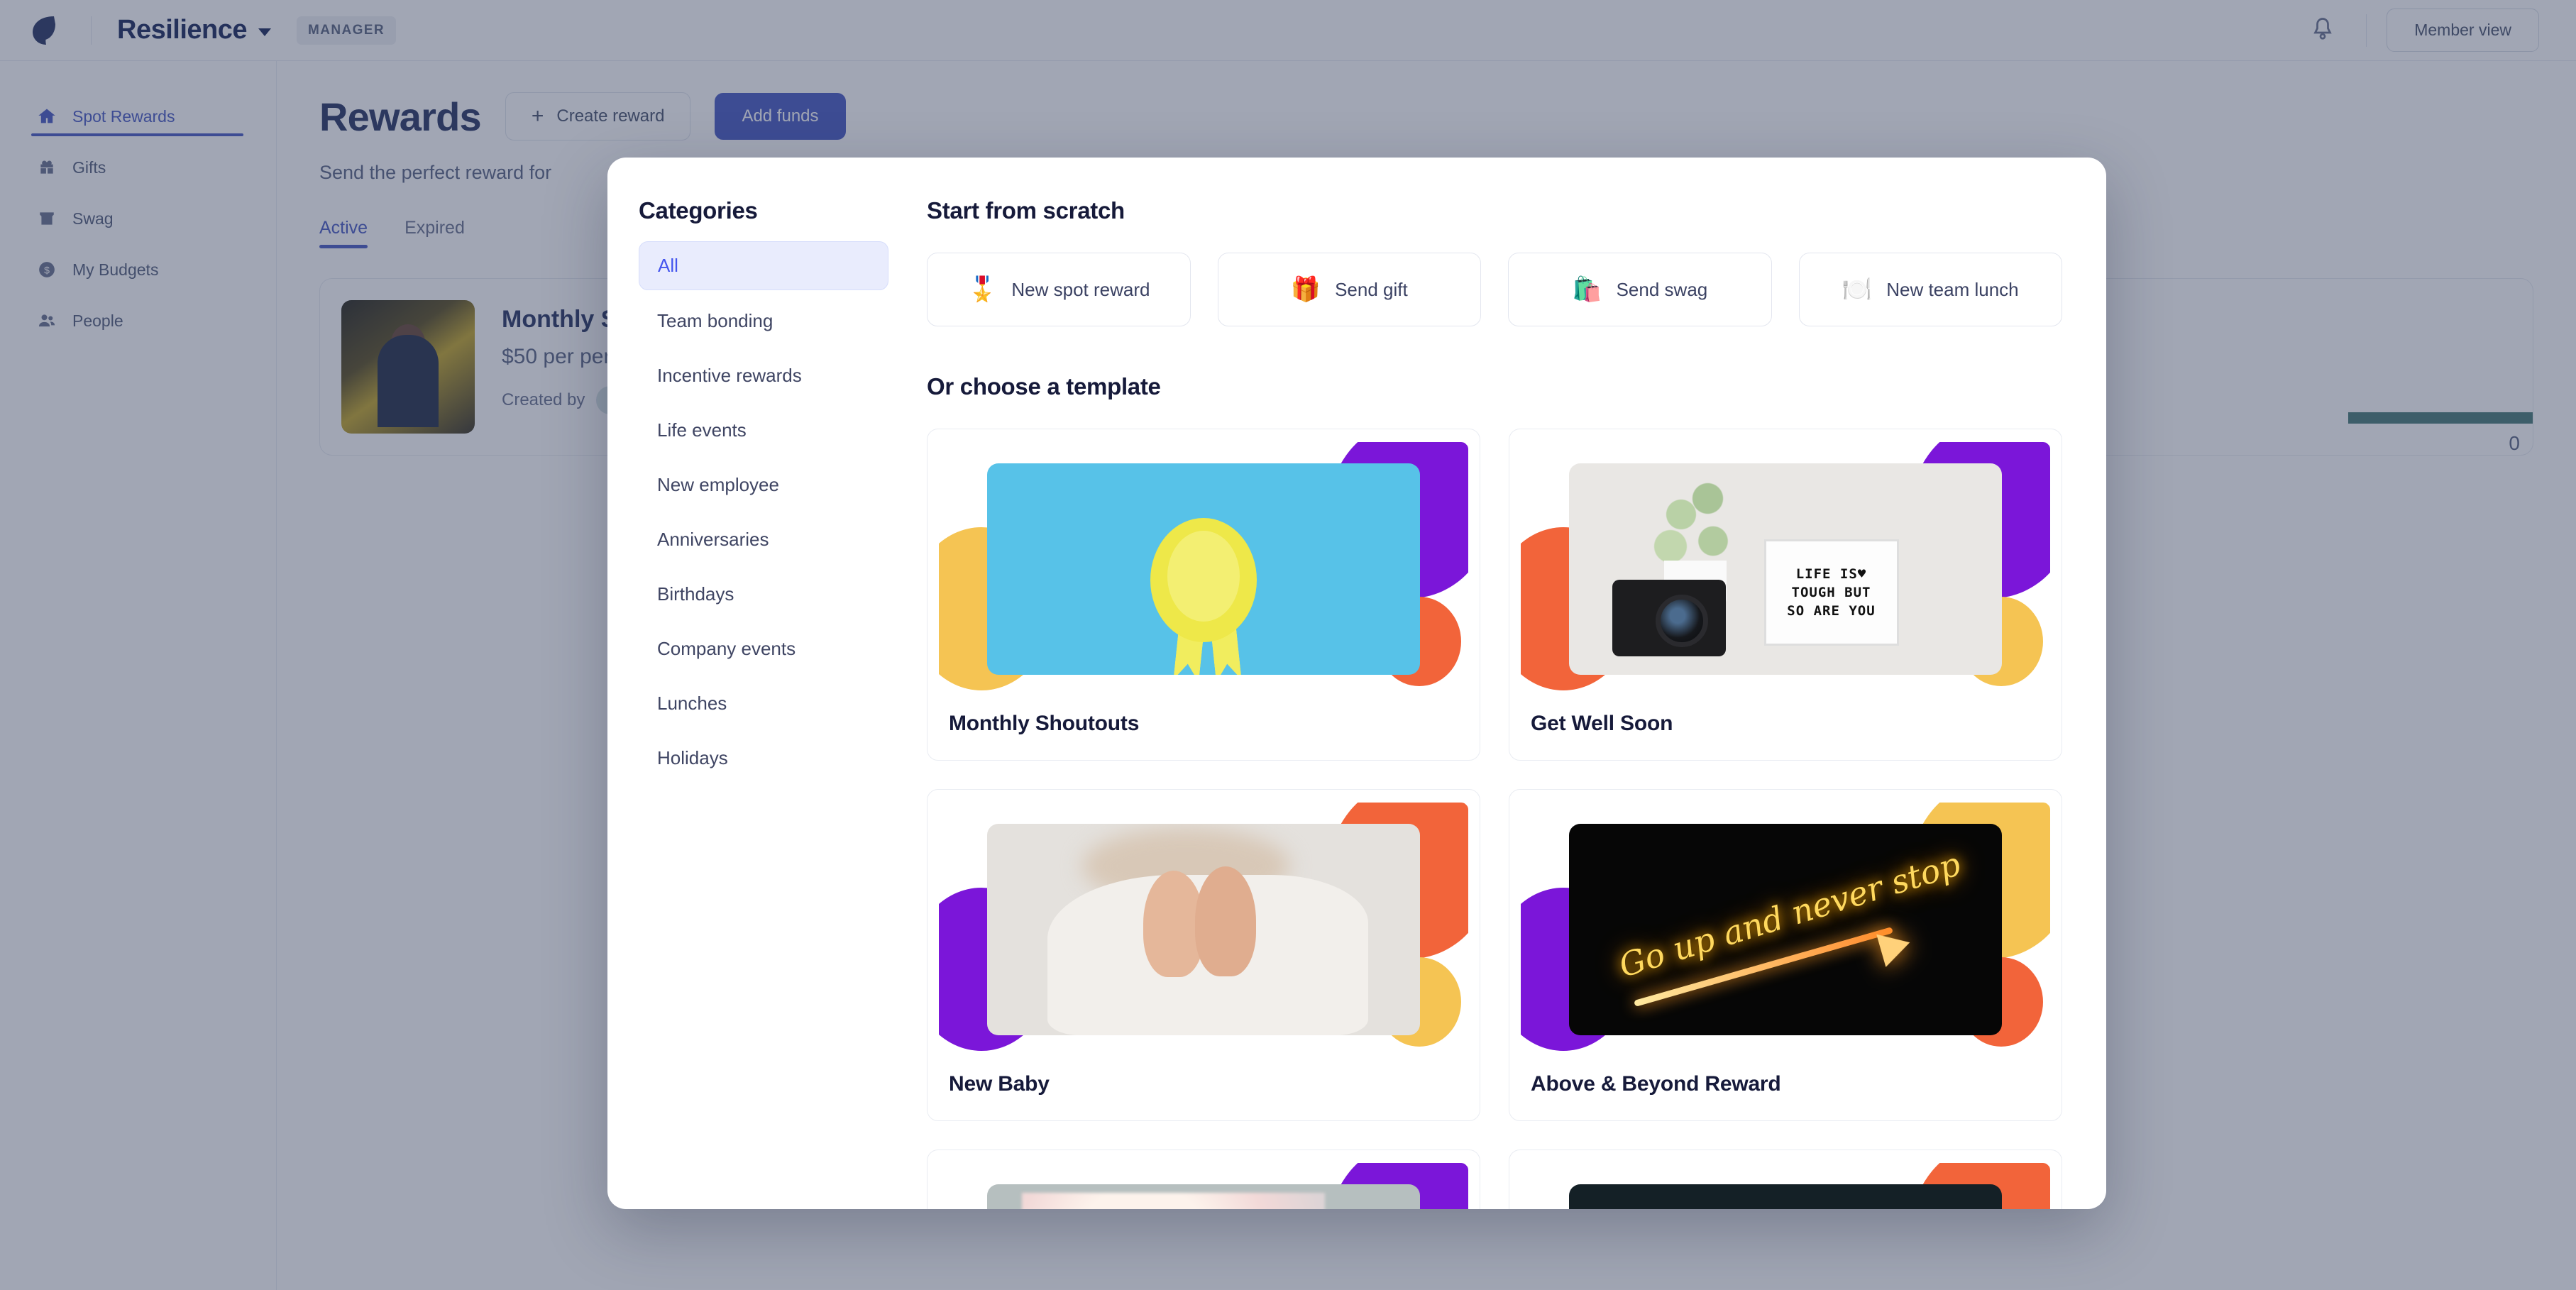 Image resolution: width=2576 pixels, height=1290 pixels. Describe the element at coordinates (1656, 1084) in the screenshot. I see `template-label: Above & Beyond Reward` at that location.